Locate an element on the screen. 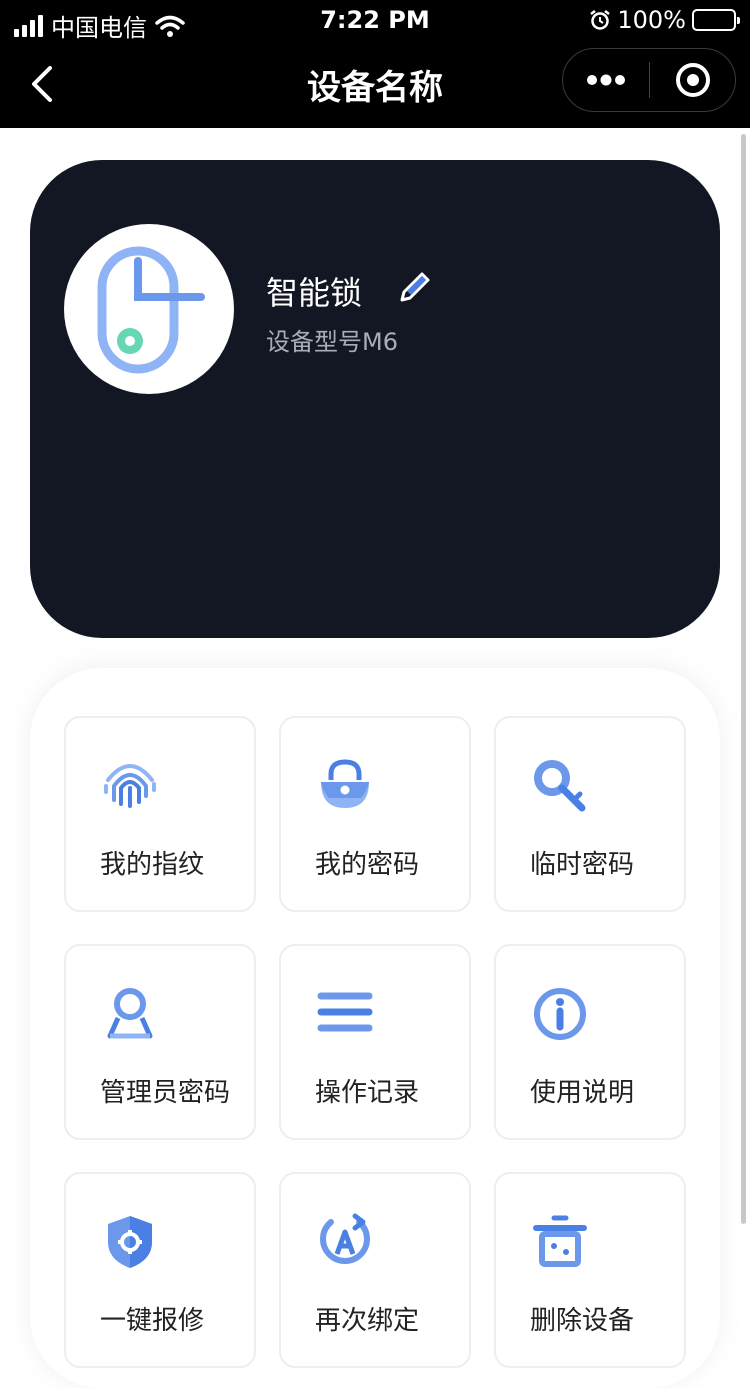 This screenshot has width=750, height=1388. menu-item-label: 管理员密码 is located at coordinates (165, 1093).